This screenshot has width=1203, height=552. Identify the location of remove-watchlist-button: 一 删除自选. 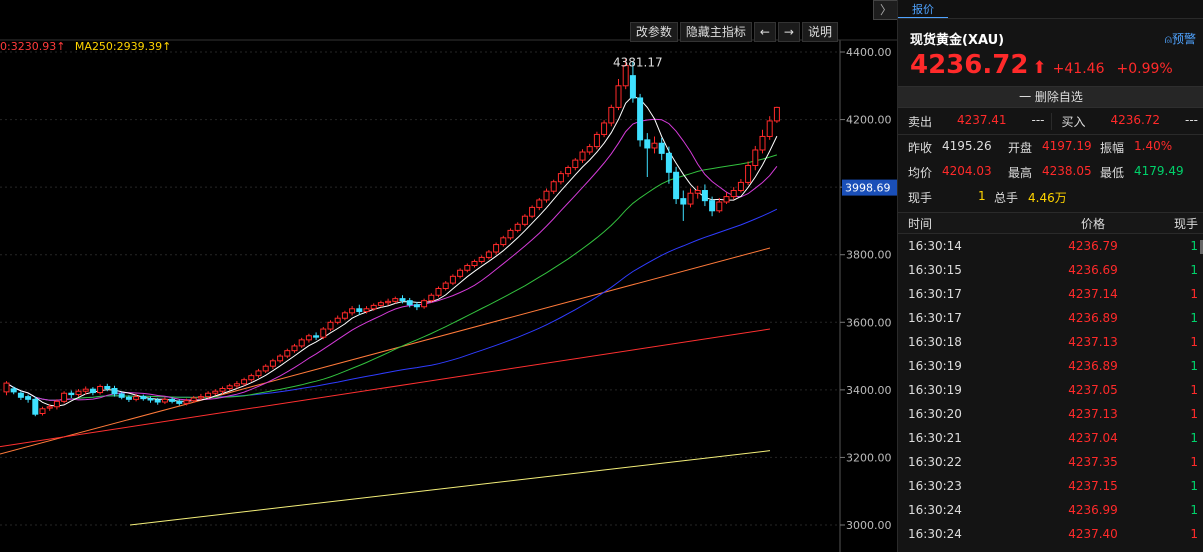
(1050, 97).